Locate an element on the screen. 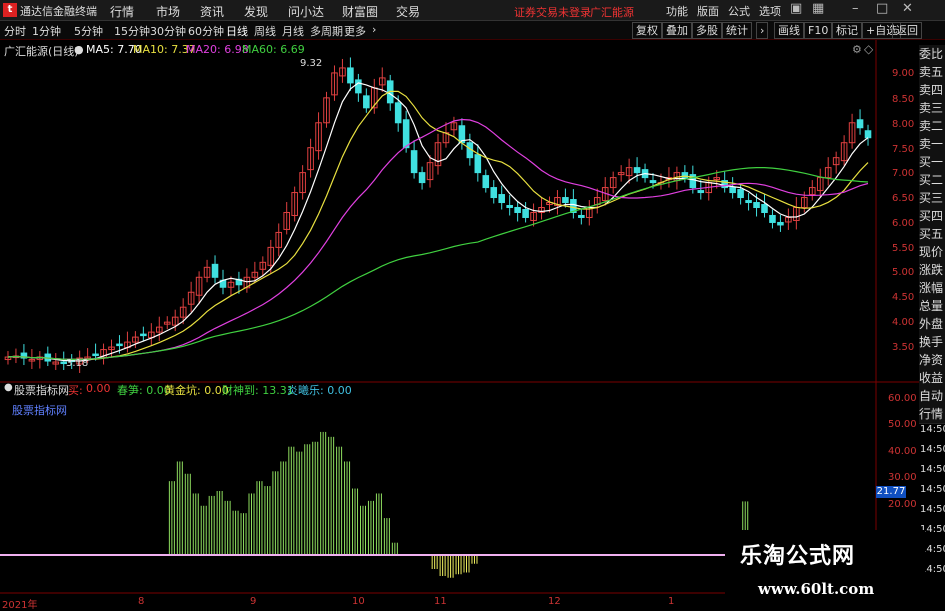 This screenshot has height=611, width=945. btn-biaoji: 标记 is located at coordinates (847, 30).